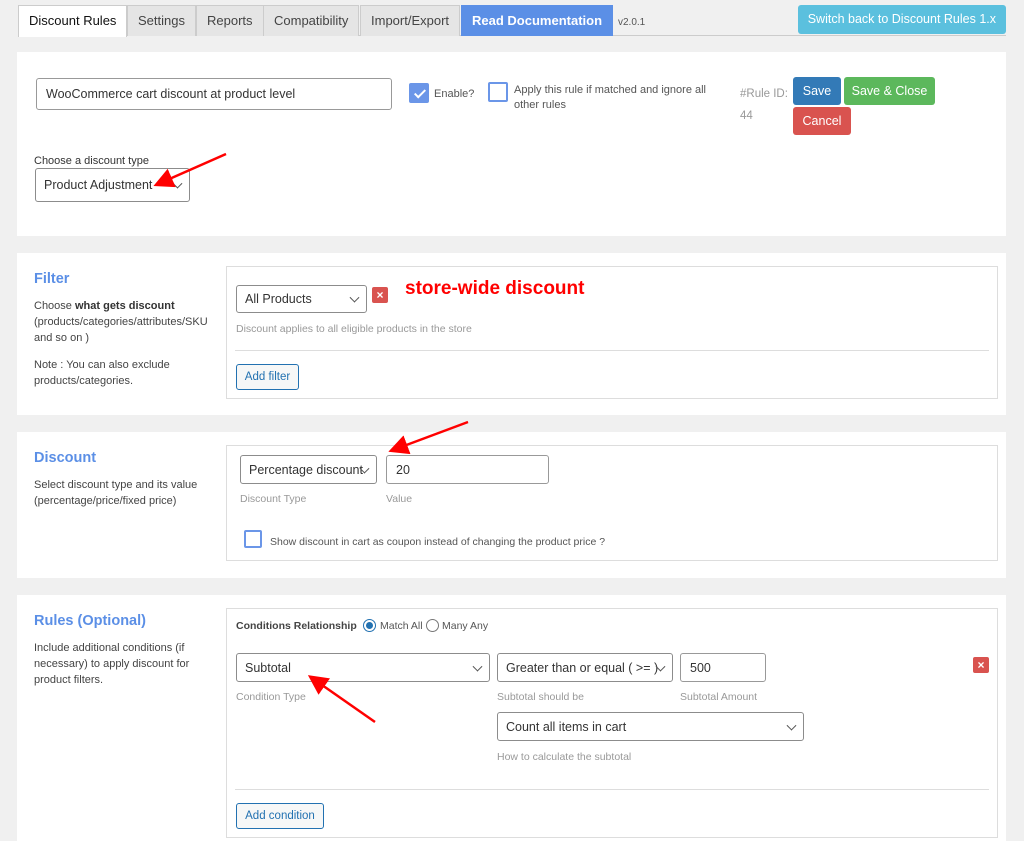  I want to click on tab-settings: Settings, so click(161, 20).